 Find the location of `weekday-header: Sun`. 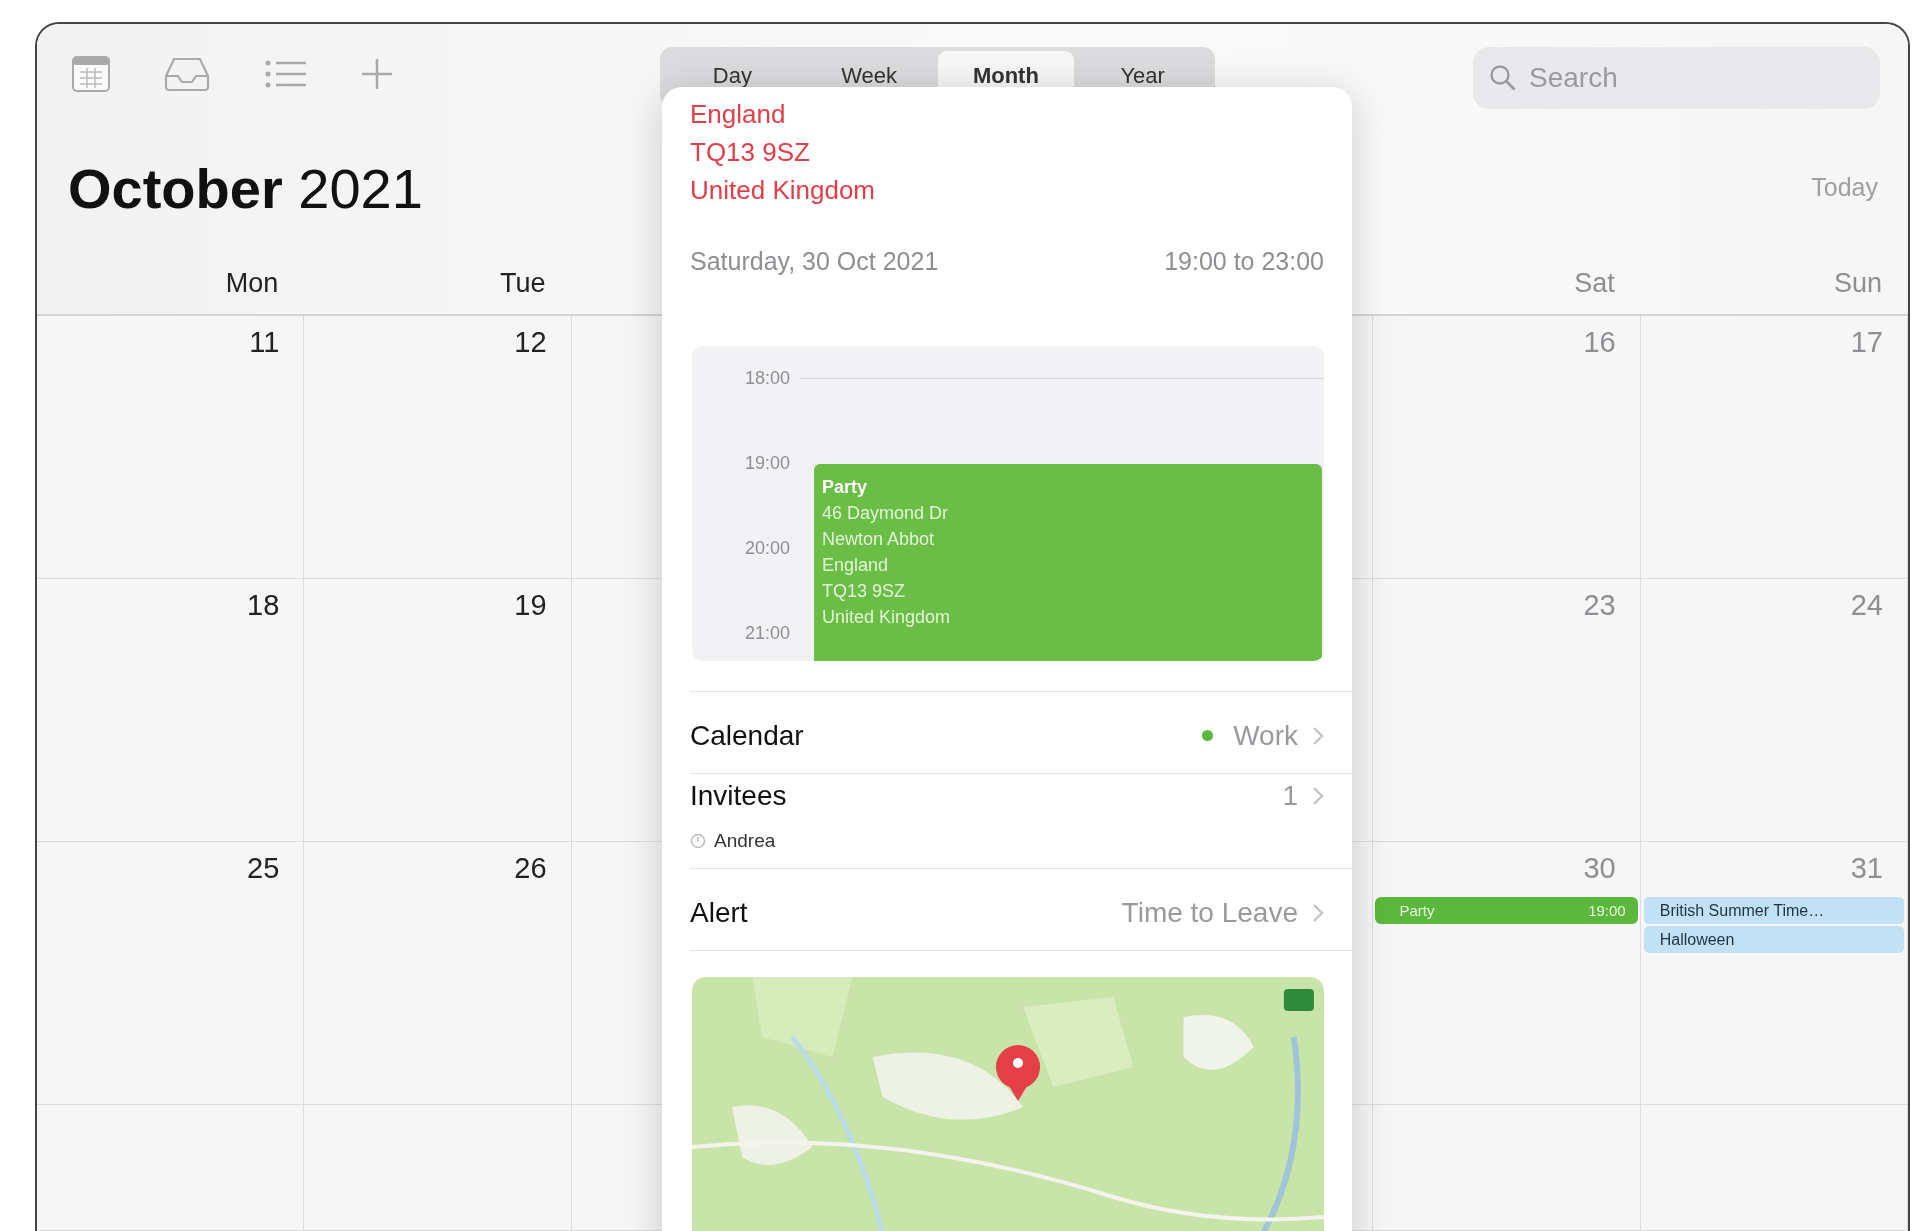

weekday-header: Sun is located at coordinates (1858, 283).